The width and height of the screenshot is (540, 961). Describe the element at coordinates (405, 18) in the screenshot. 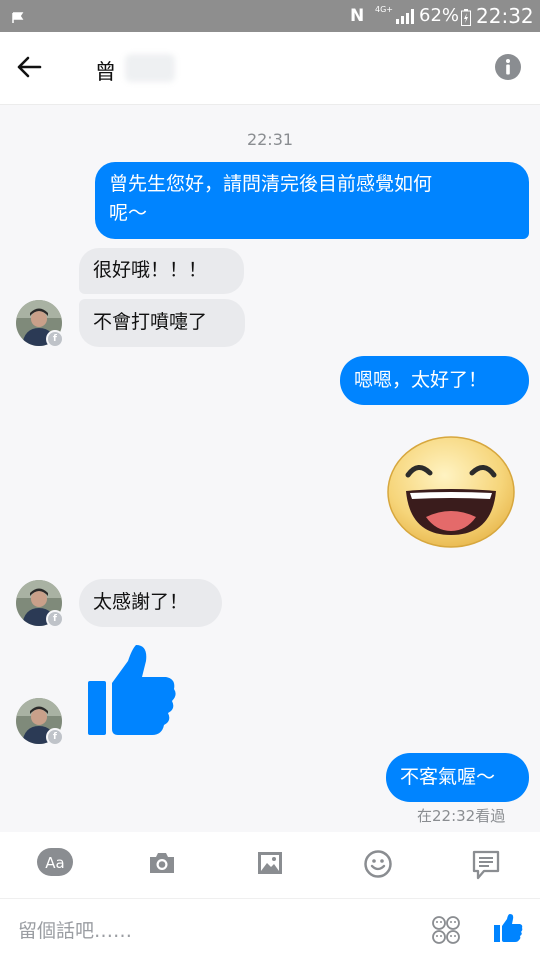

I see `signal-icon` at that location.